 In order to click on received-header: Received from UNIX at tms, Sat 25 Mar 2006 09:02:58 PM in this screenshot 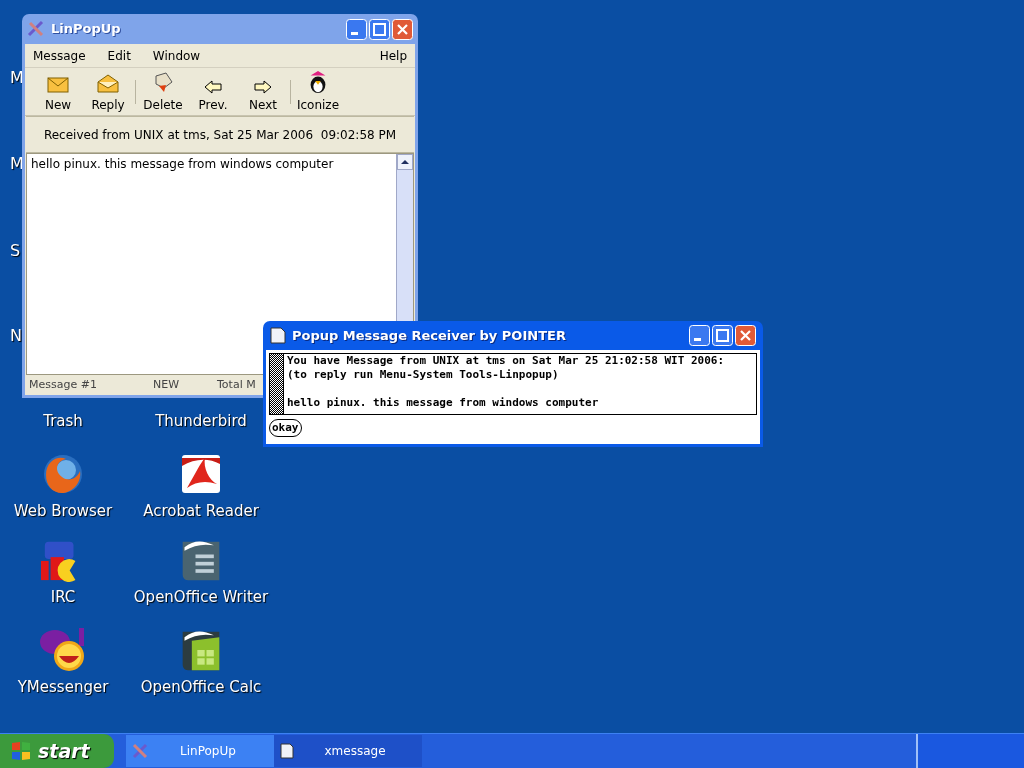, I will do `click(220, 135)`.